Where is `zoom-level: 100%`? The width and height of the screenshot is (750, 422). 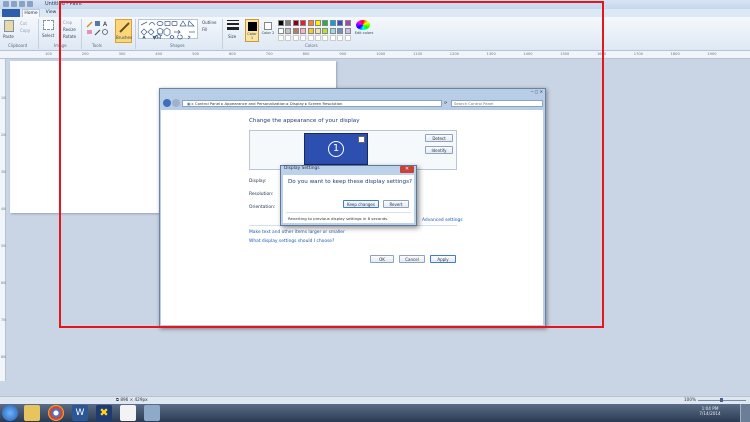 zoom-level: 100% is located at coordinates (690, 399).